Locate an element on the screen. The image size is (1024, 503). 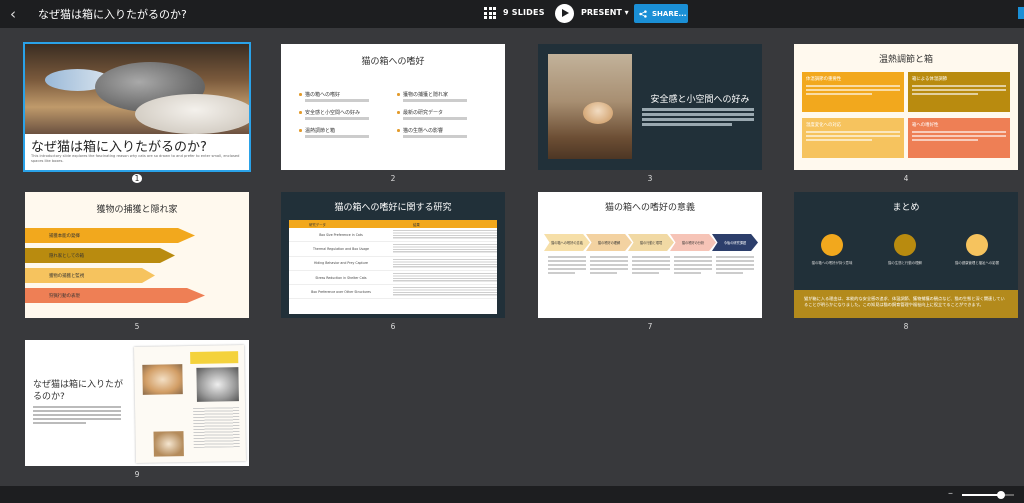
magazine-image is located at coordinates (190, 404).